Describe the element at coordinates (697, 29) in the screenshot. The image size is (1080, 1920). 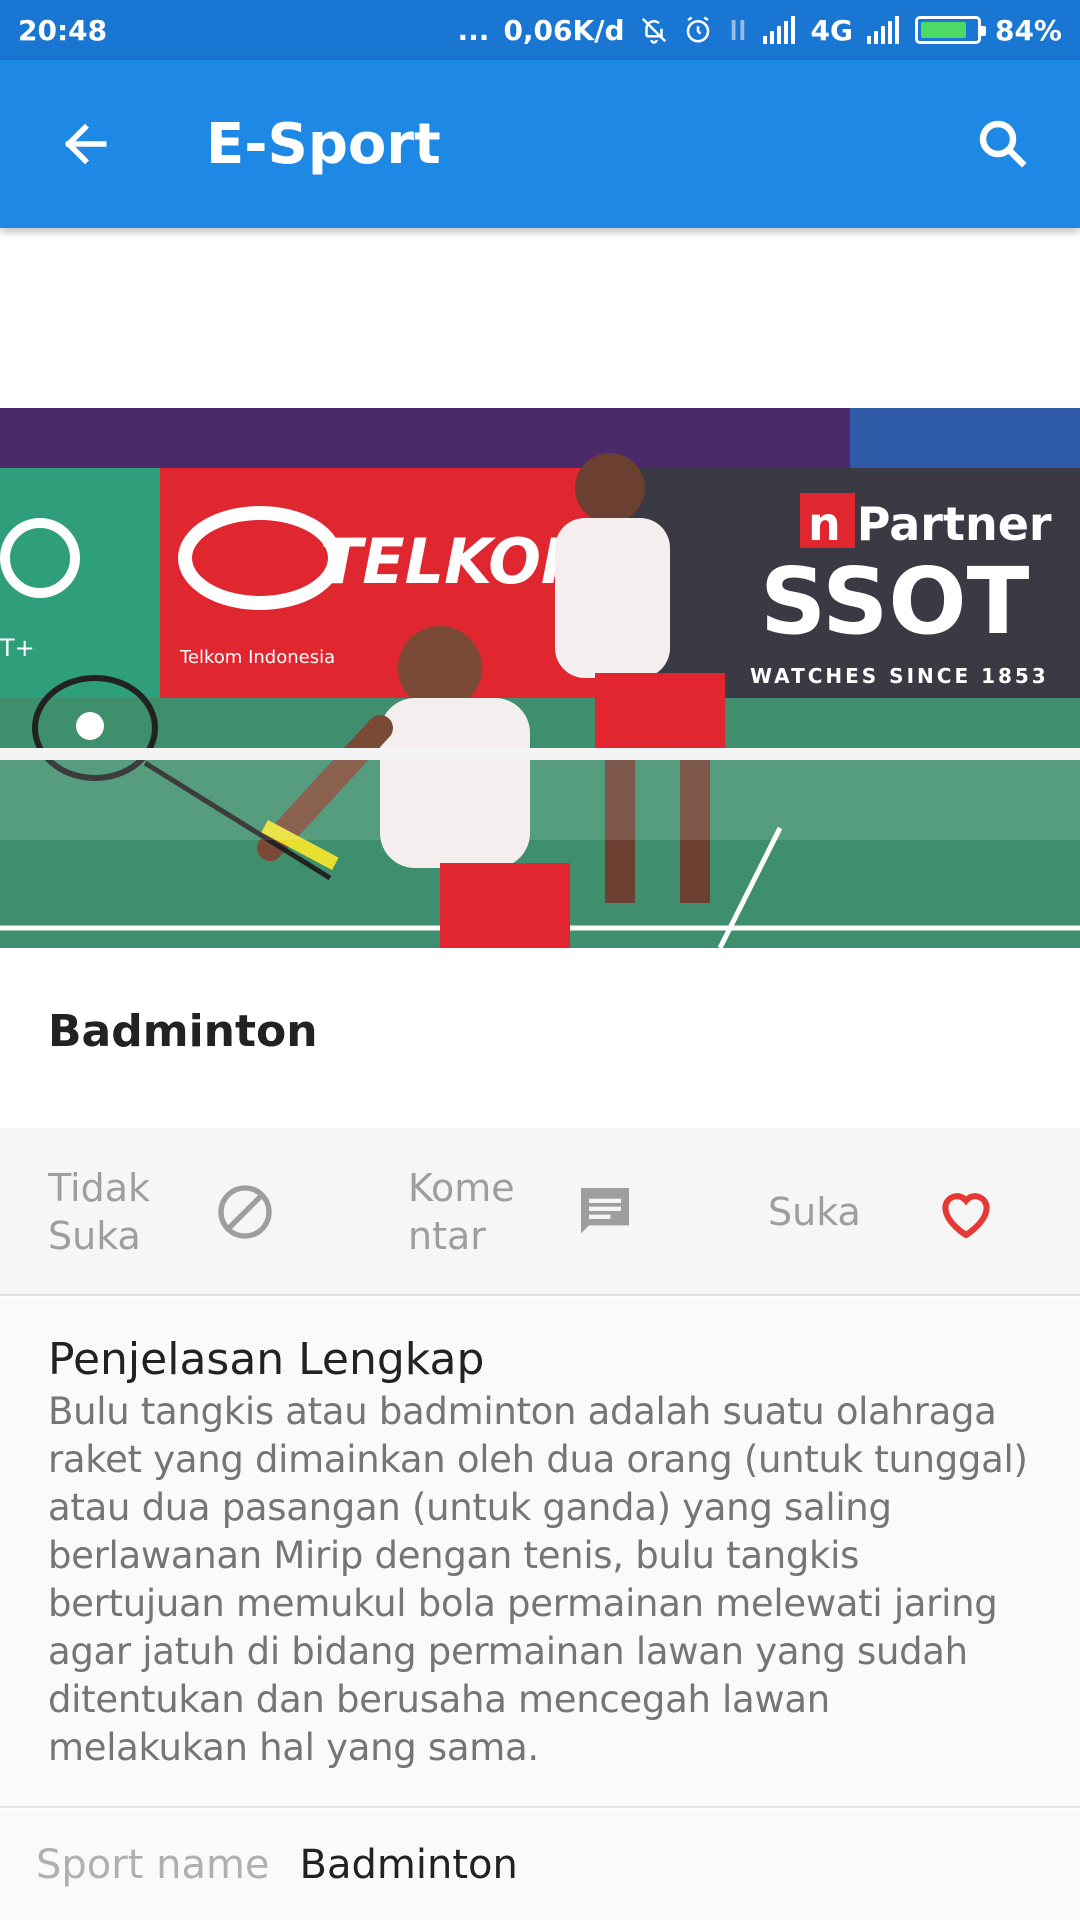
I see `alarm-icon` at that location.